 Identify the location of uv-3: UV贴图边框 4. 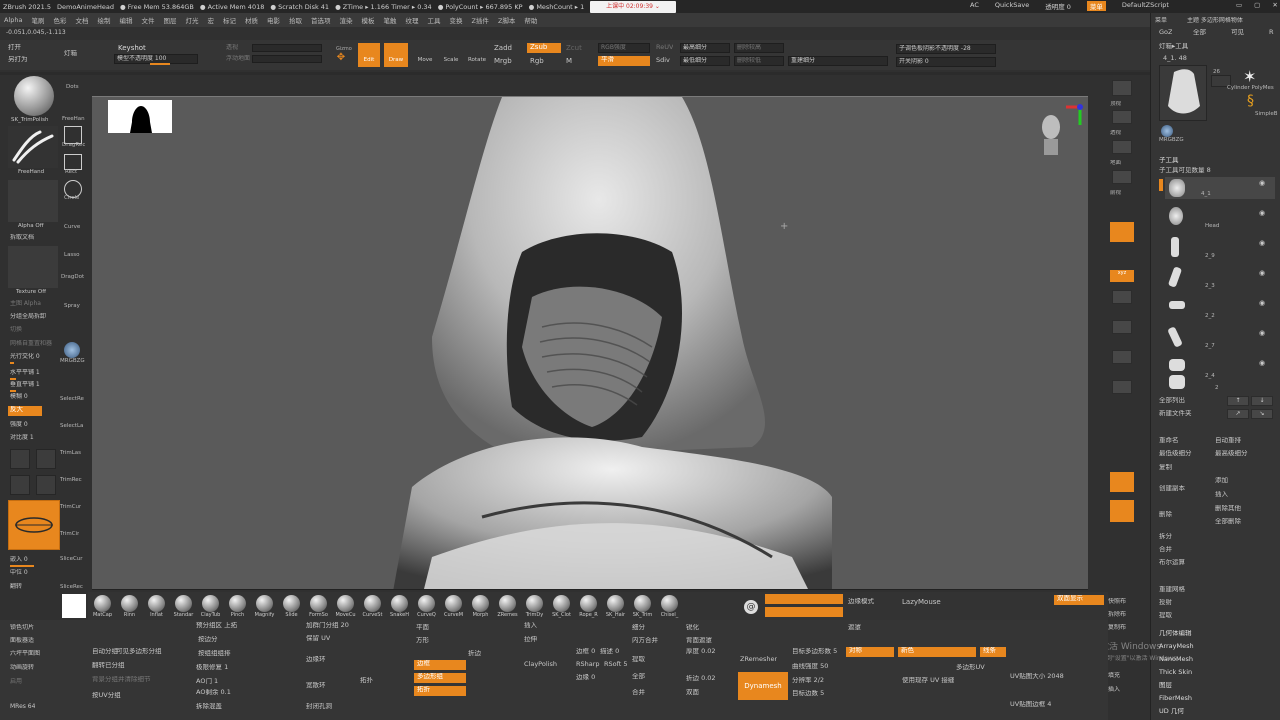
(1030, 705).